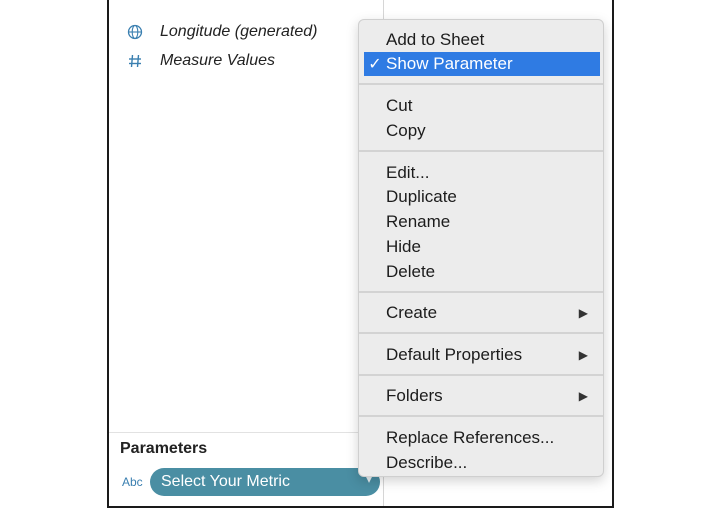 The width and height of the screenshot is (724, 510). What do you see at coordinates (132, 482) in the screenshot?
I see `string-type-icon: Abc` at bounding box center [132, 482].